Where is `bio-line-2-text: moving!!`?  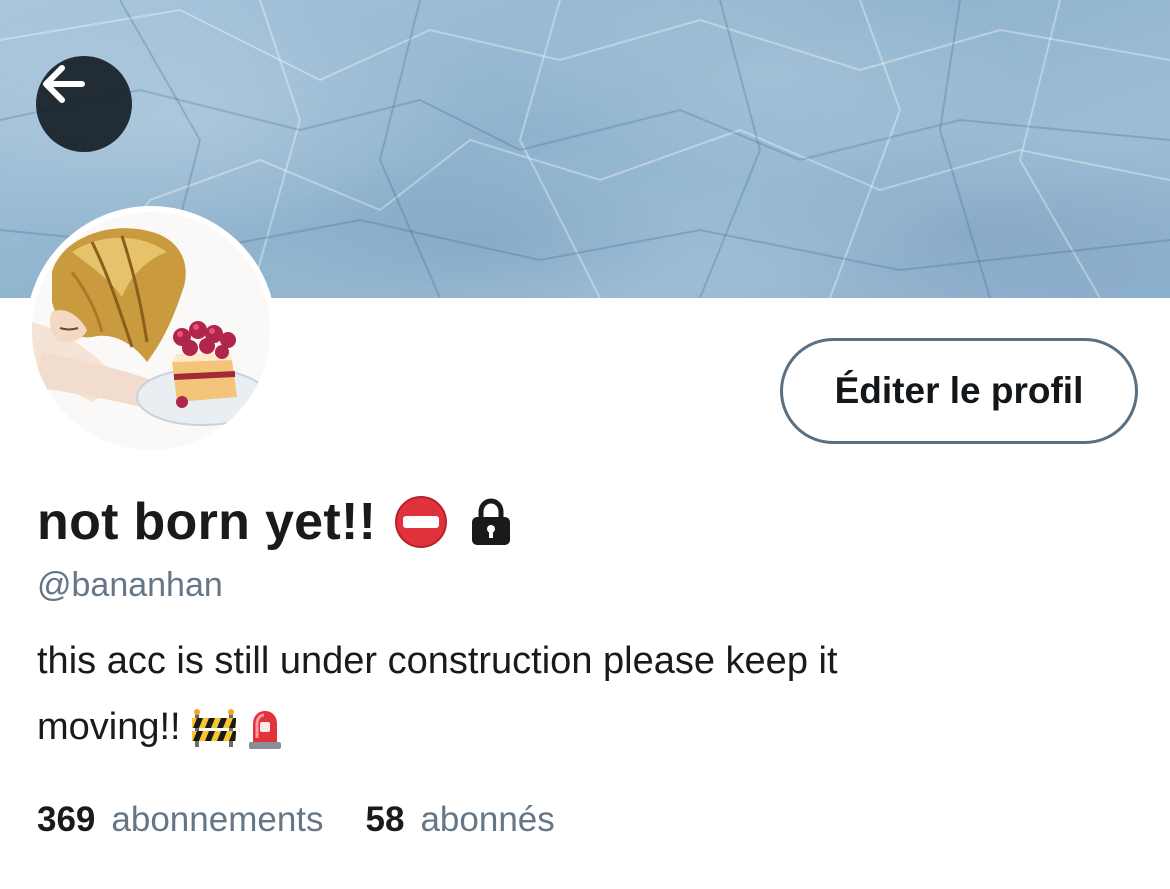 bio-line-2-text: moving!! is located at coordinates (109, 727).